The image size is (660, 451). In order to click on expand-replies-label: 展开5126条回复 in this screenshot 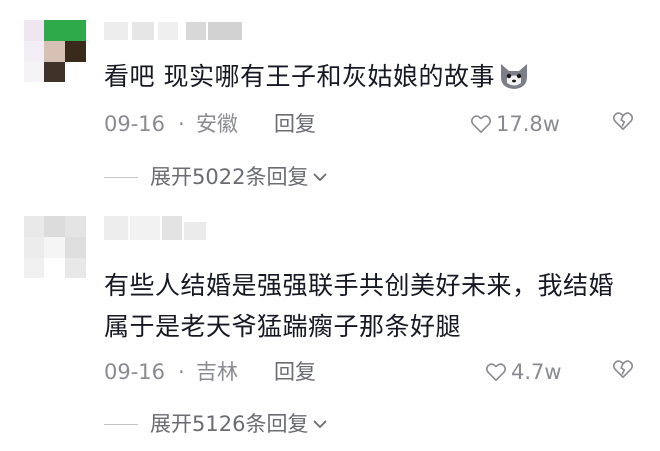, I will do `click(229, 424)`.